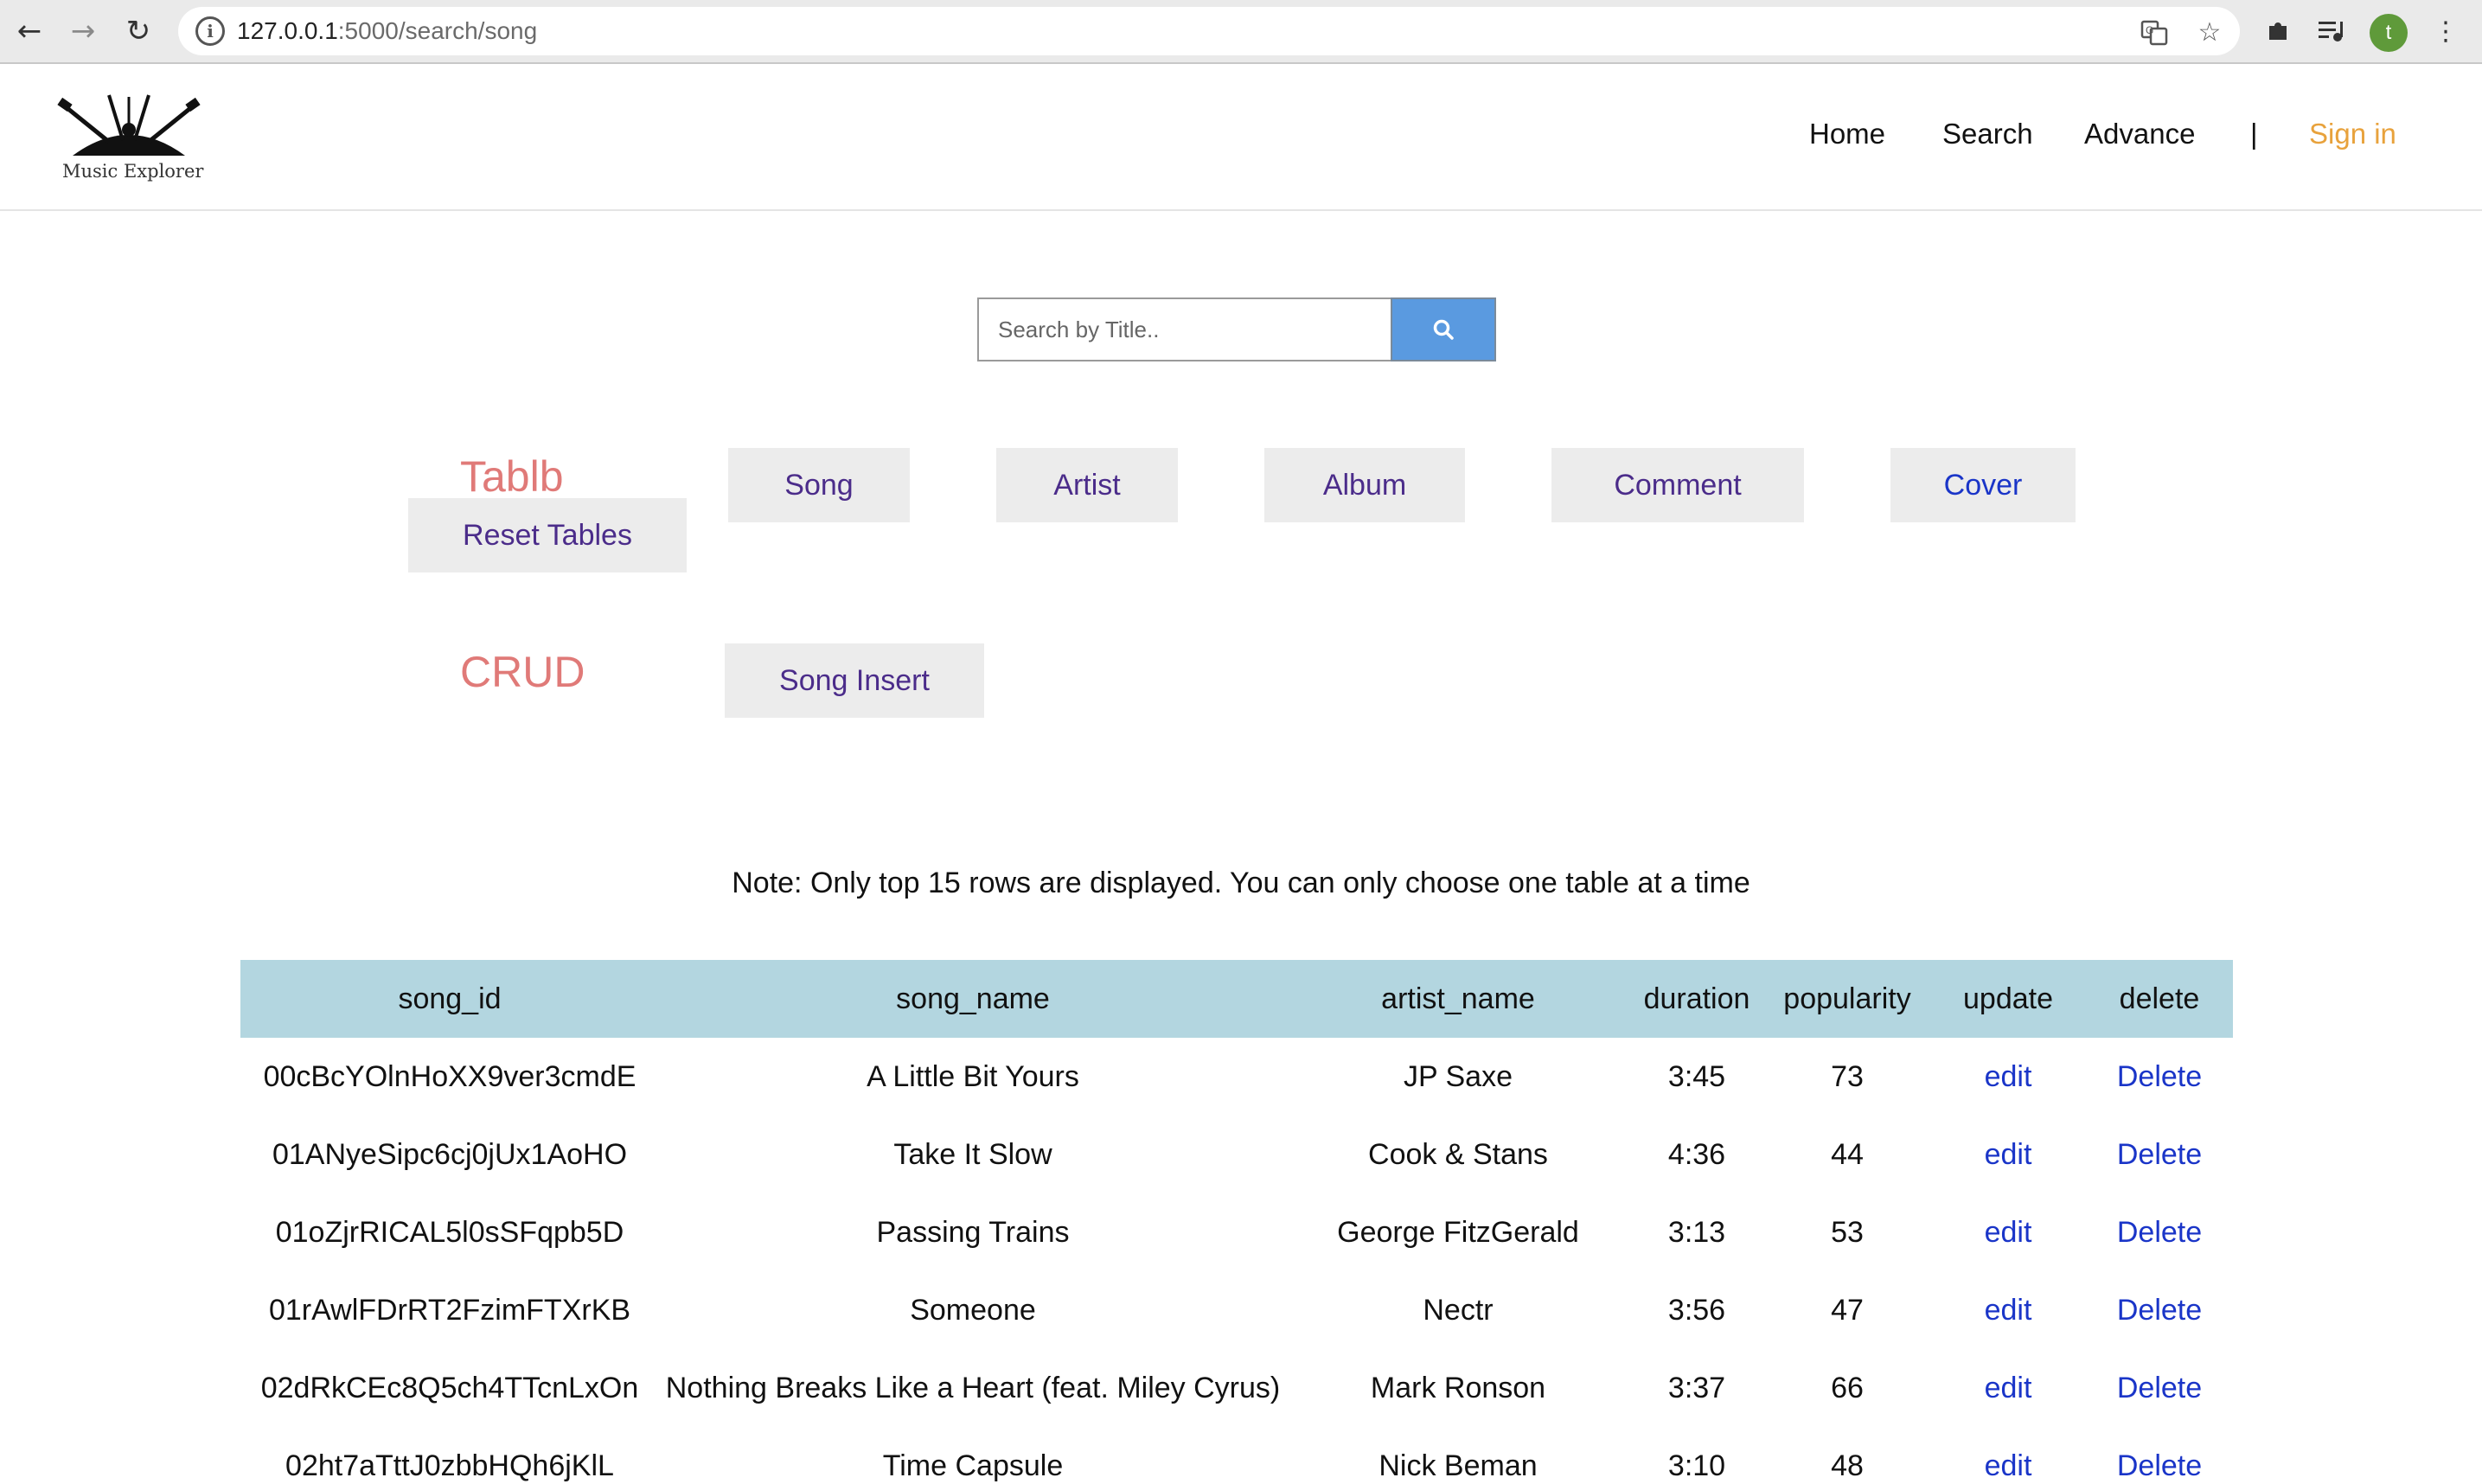 The height and width of the screenshot is (1484, 2482). I want to click on bookmark-star-icon: ☆, so click(2209, 32).